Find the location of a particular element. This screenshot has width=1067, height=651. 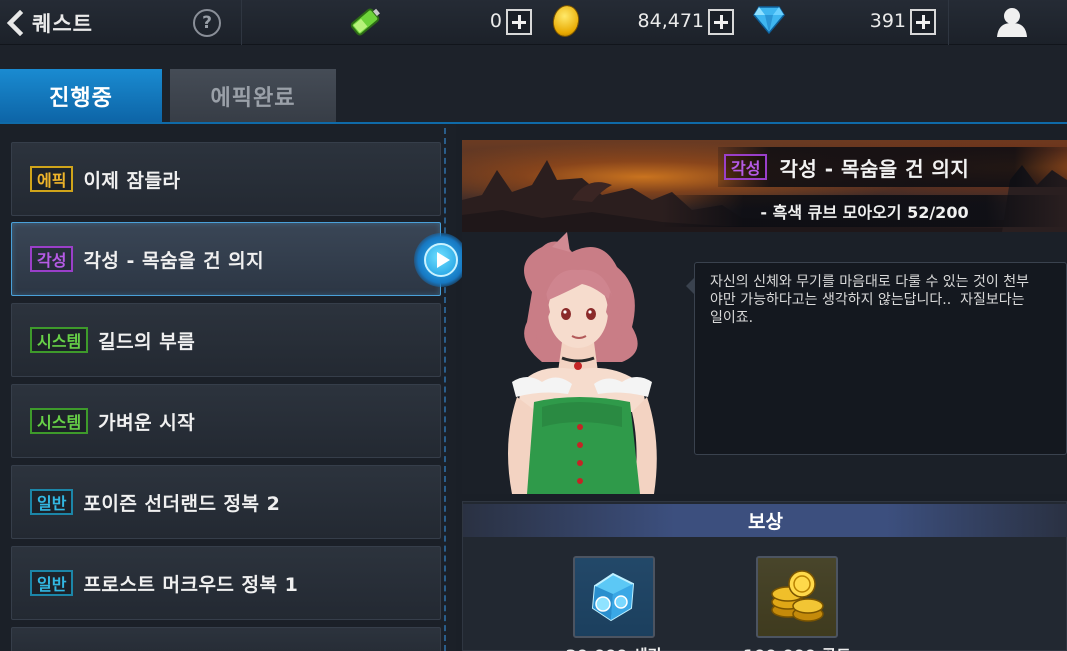

gold-value: 84,471 is located at coordinates (670, 21).